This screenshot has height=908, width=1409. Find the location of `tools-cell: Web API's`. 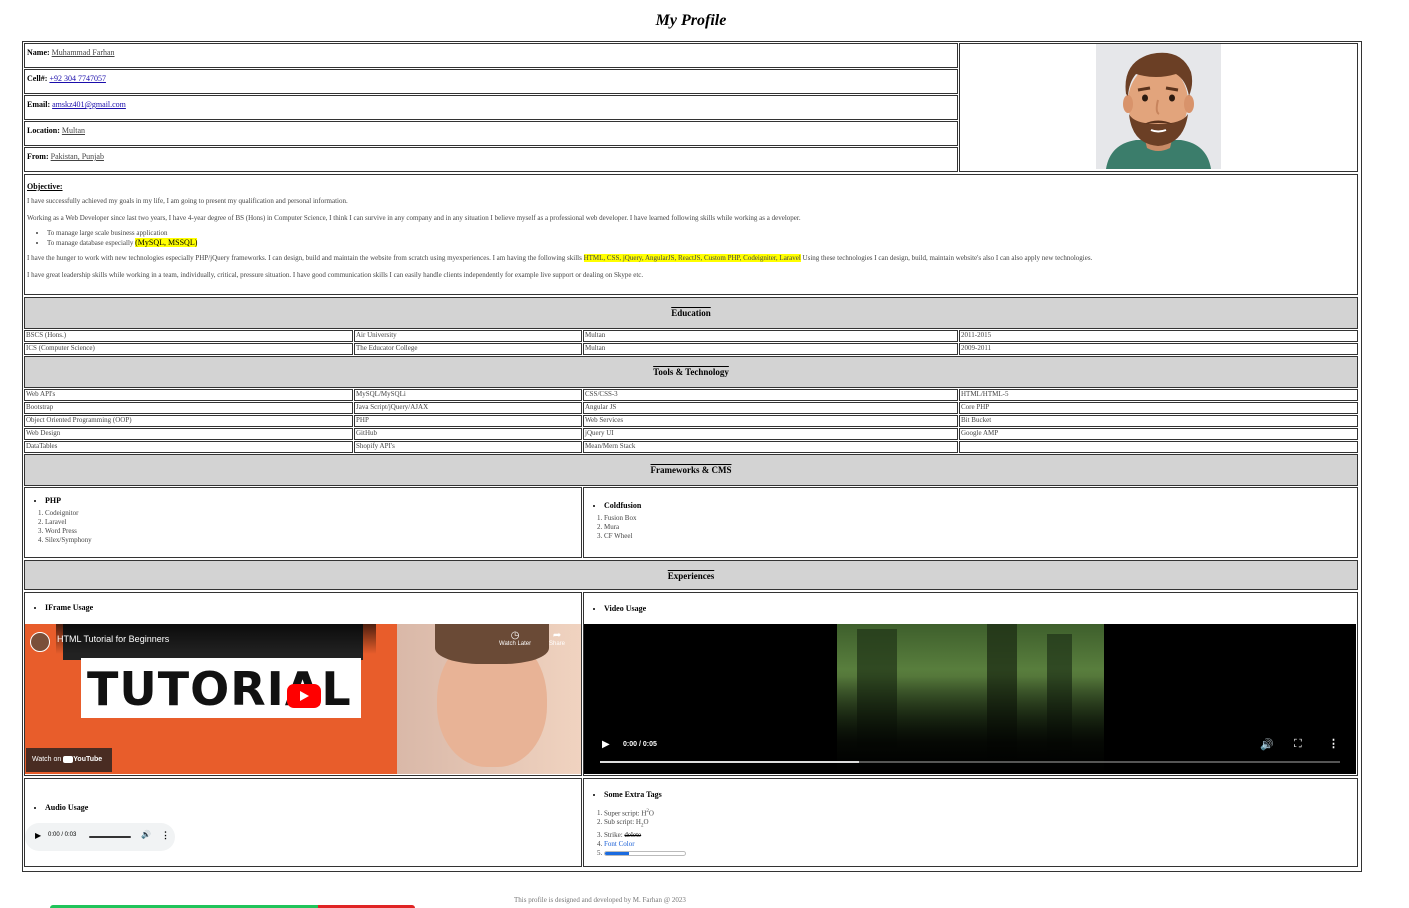

tools-cell: Web API's is located at coordinates (188, 395).